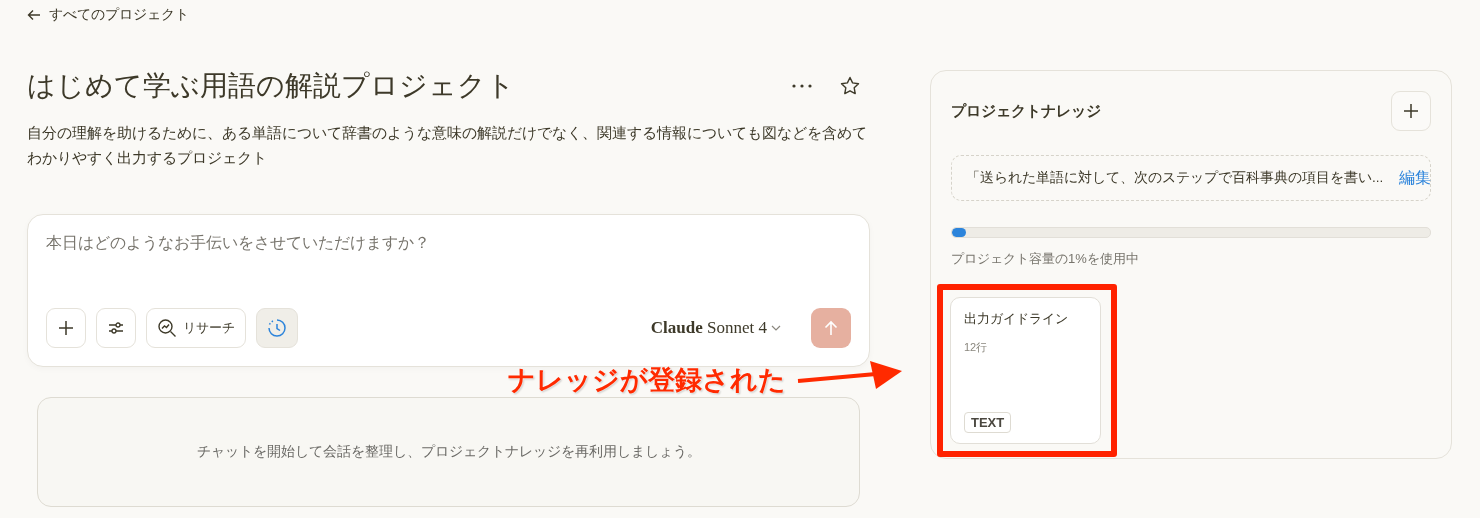 Image resolution: width=1480 pixels, height=518 pixels. What do you see at coordinates (108, 15) in the screenshot?
I see `back-link: すべてのプロジェクト` at bounding box center [108, 15].